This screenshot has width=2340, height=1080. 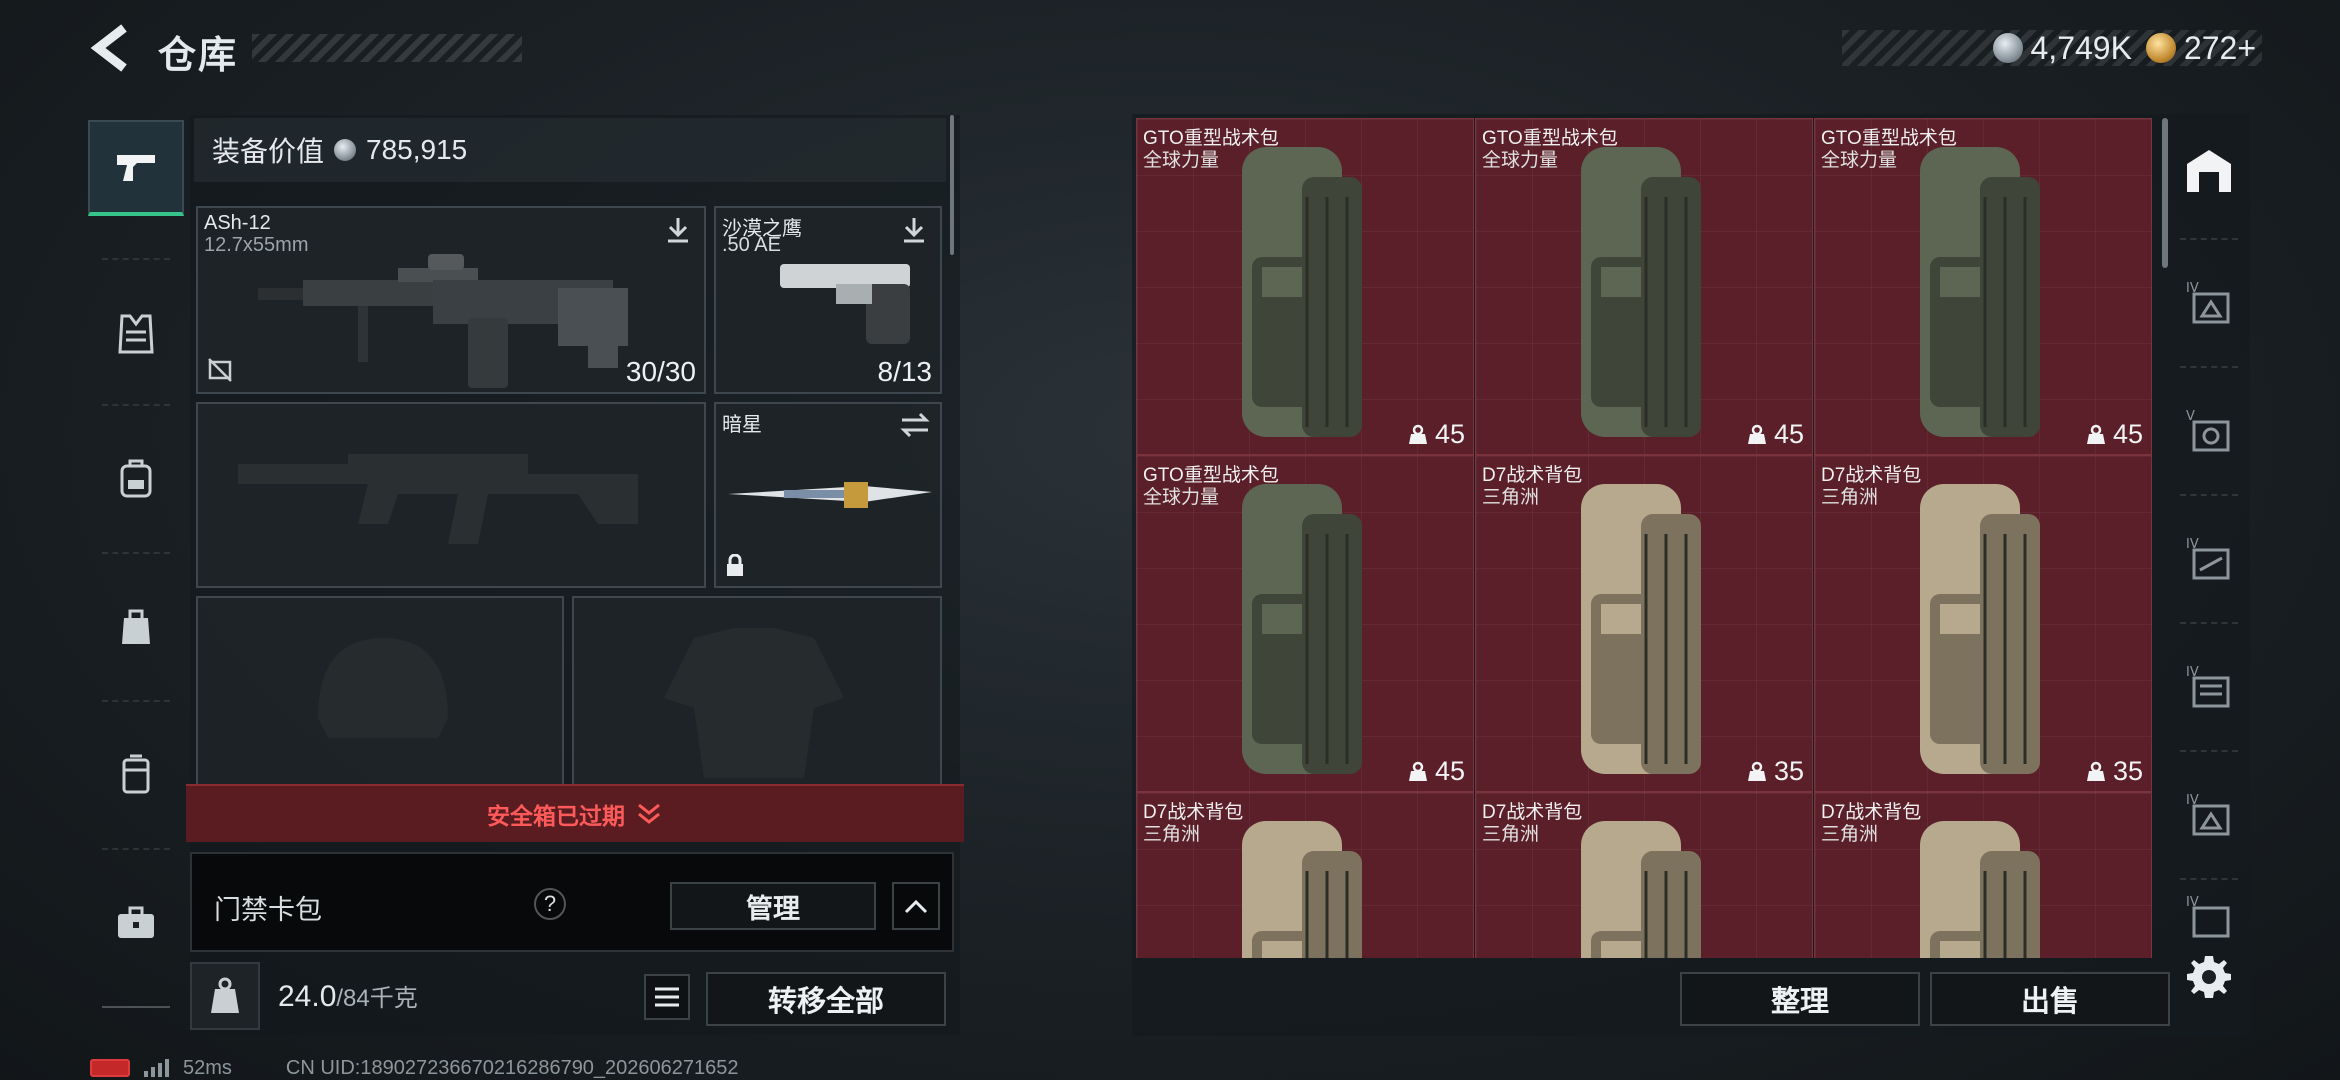 I want to click on weight-button, so click(x=225, y=996).